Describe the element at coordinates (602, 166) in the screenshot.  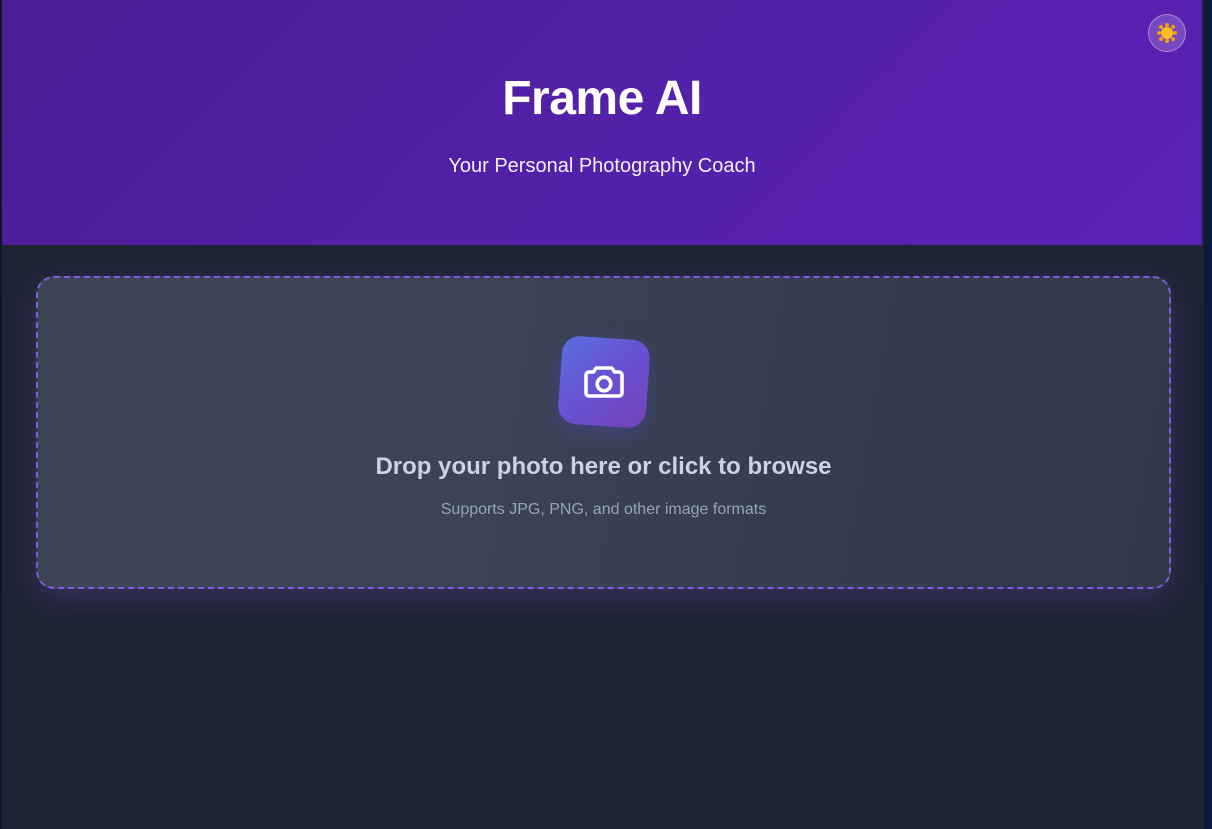
I see `app-subtitle: Your Personal Photography Coach` at that location.